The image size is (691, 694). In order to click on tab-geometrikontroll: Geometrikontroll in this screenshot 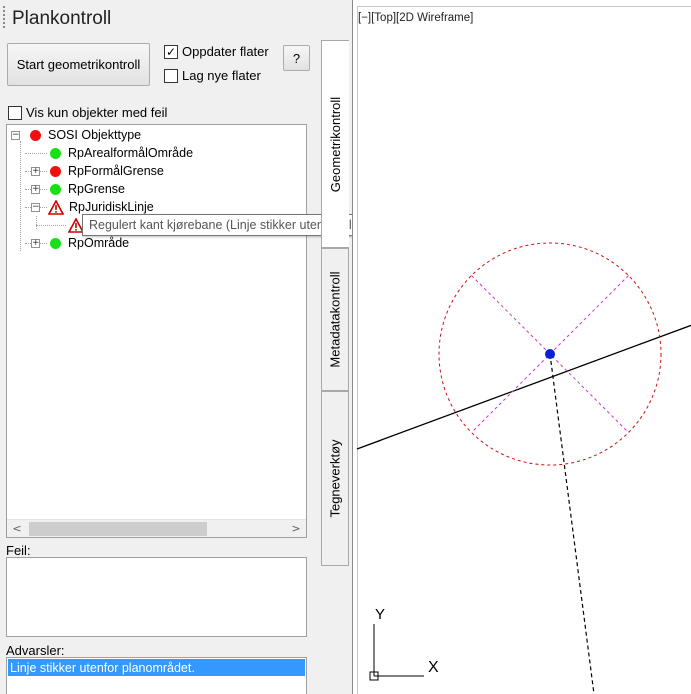, I will do `click(335, 144)`.